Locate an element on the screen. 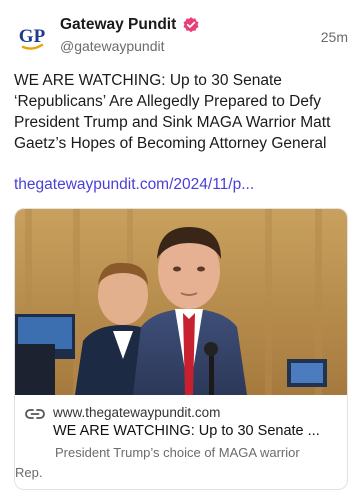 This screenshot has height=500, width=362. svg-text: GP is located at coordinates (32, 36).